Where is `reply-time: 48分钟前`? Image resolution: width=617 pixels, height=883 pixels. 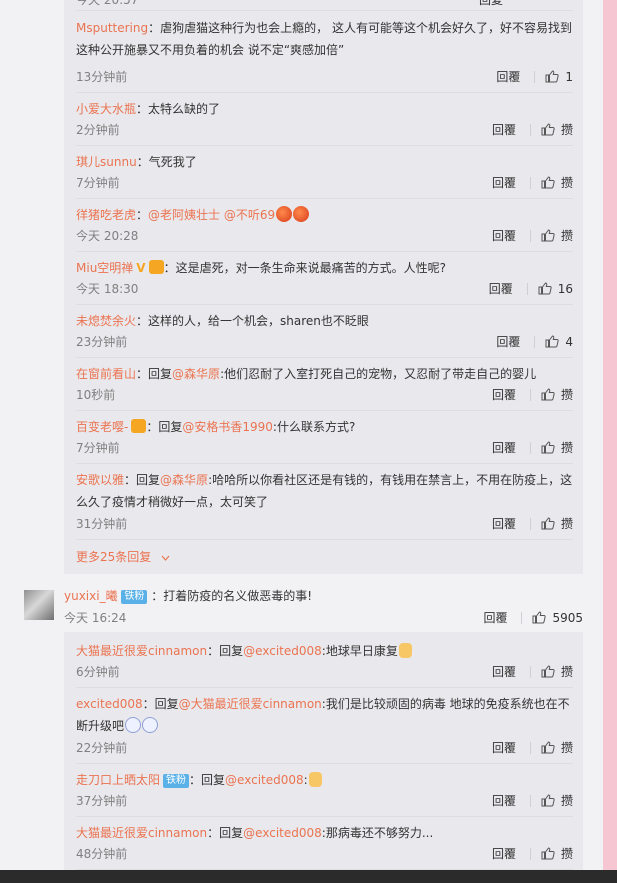 reply-time: 48分钟前 is located at coordinates (102, 854).